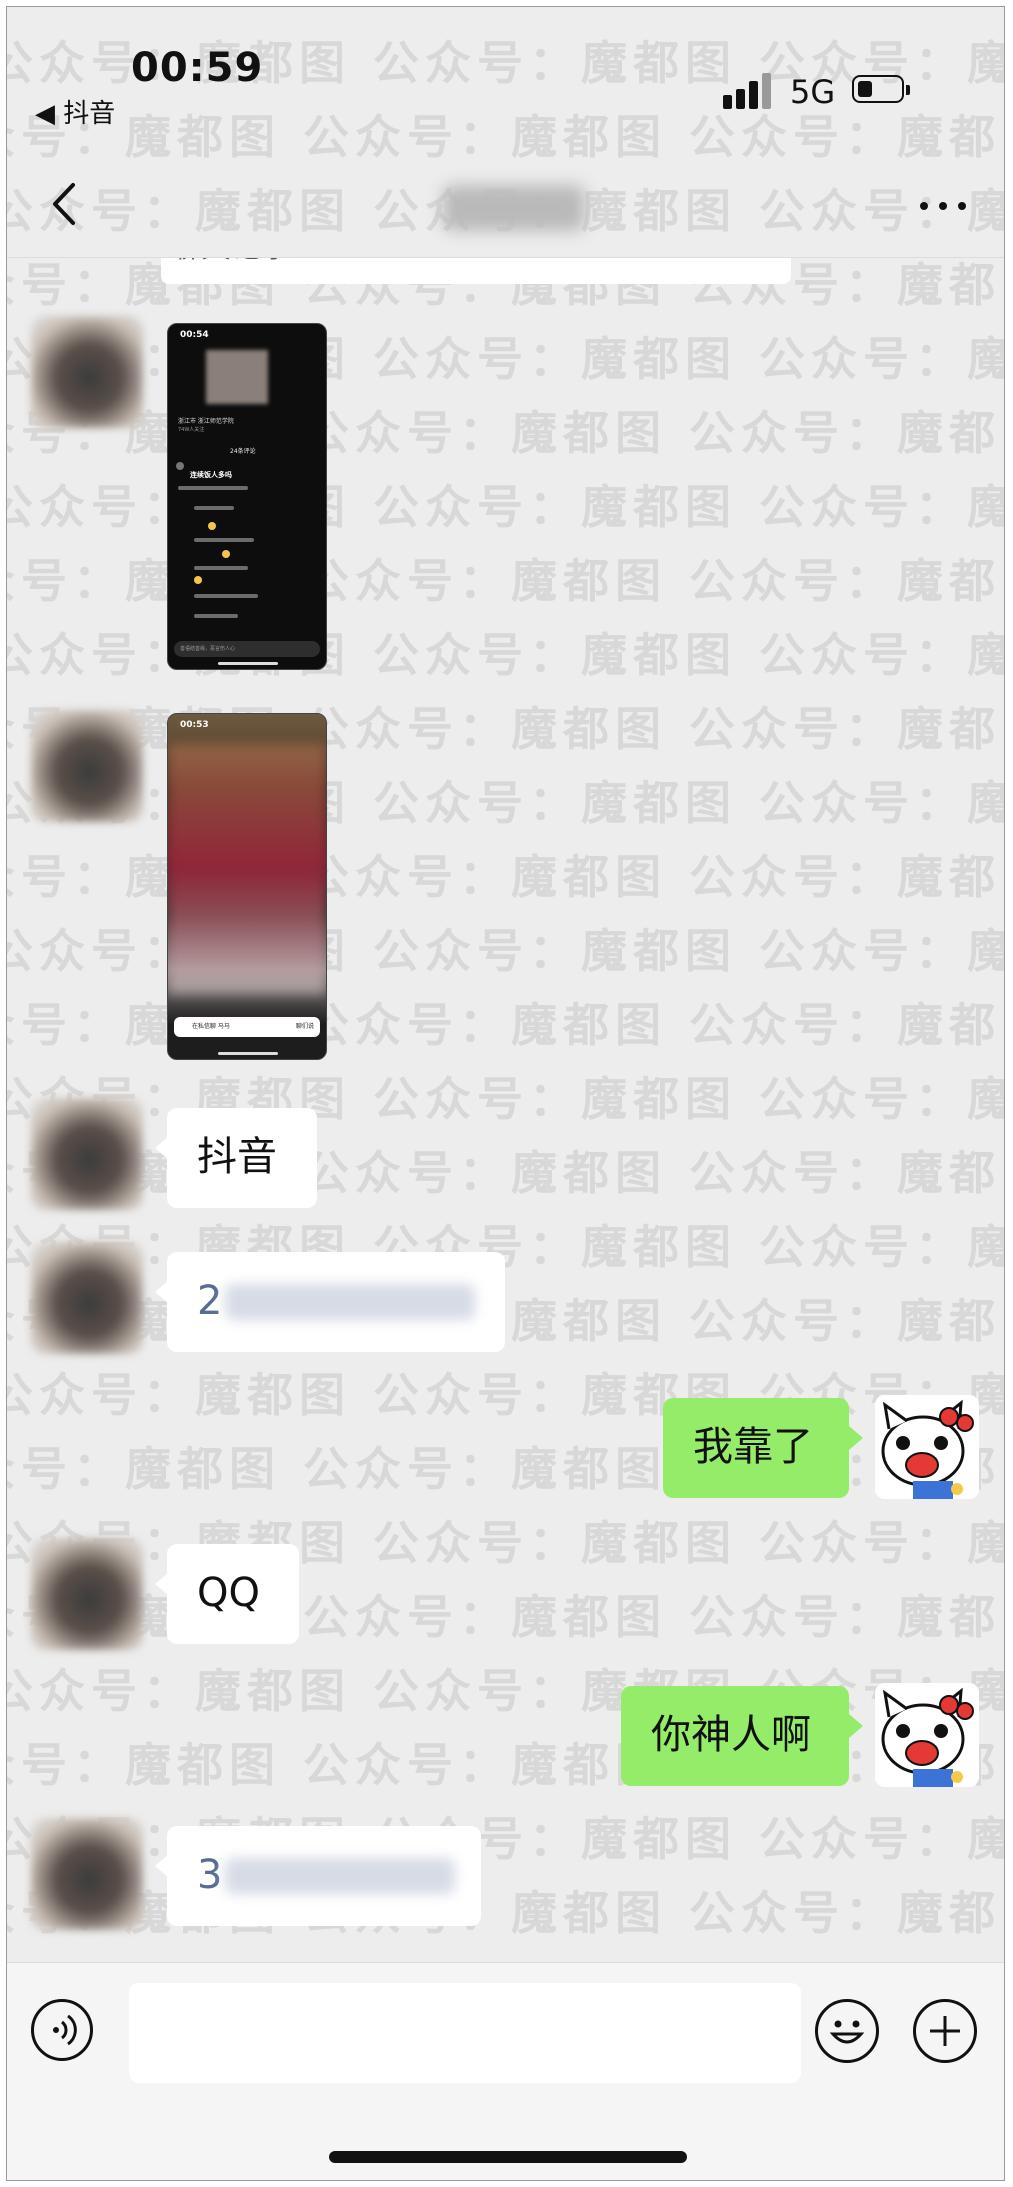 The height and width of the screenshot is (2187, 1013). I want to click on message-bubble-mine: 你神人啊, so click(742, 1736).